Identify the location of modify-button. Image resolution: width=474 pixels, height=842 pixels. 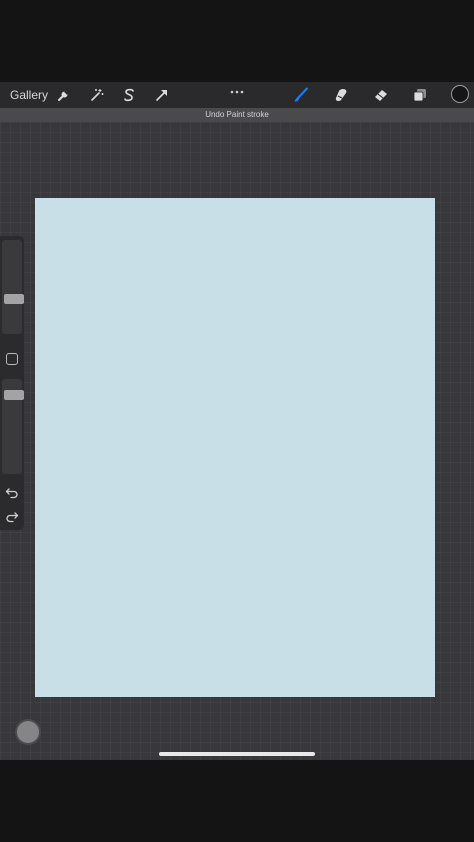
(12, 359).